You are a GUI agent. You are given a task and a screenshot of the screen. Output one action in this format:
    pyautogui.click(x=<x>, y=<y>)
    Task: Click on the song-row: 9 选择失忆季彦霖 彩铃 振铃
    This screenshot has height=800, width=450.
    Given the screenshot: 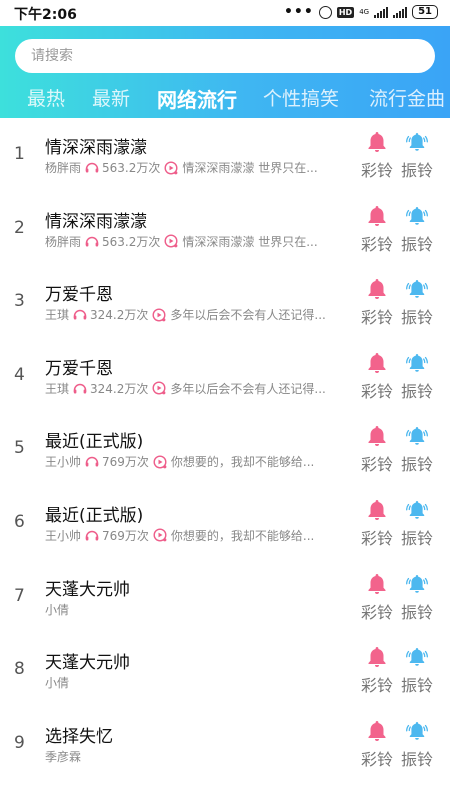 What is the action you would take?
    pyautogui.click(x=225, y=744)
    